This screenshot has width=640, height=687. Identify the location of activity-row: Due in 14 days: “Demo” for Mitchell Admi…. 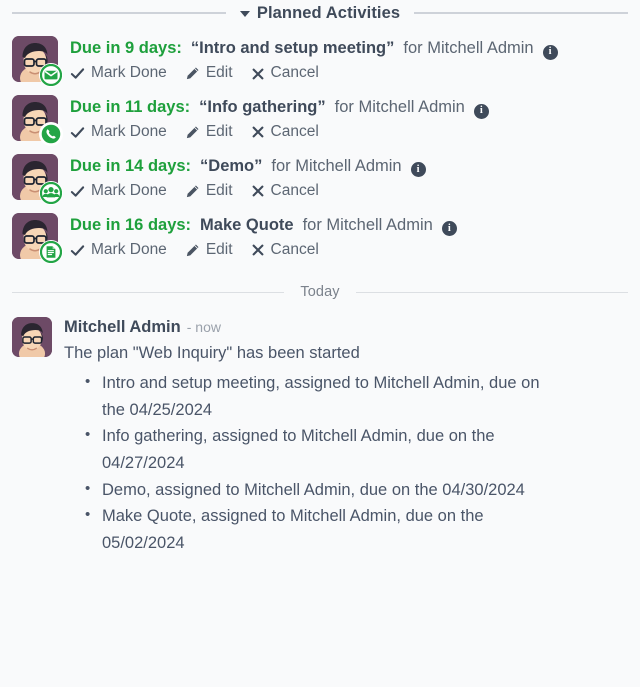
(320, 179).